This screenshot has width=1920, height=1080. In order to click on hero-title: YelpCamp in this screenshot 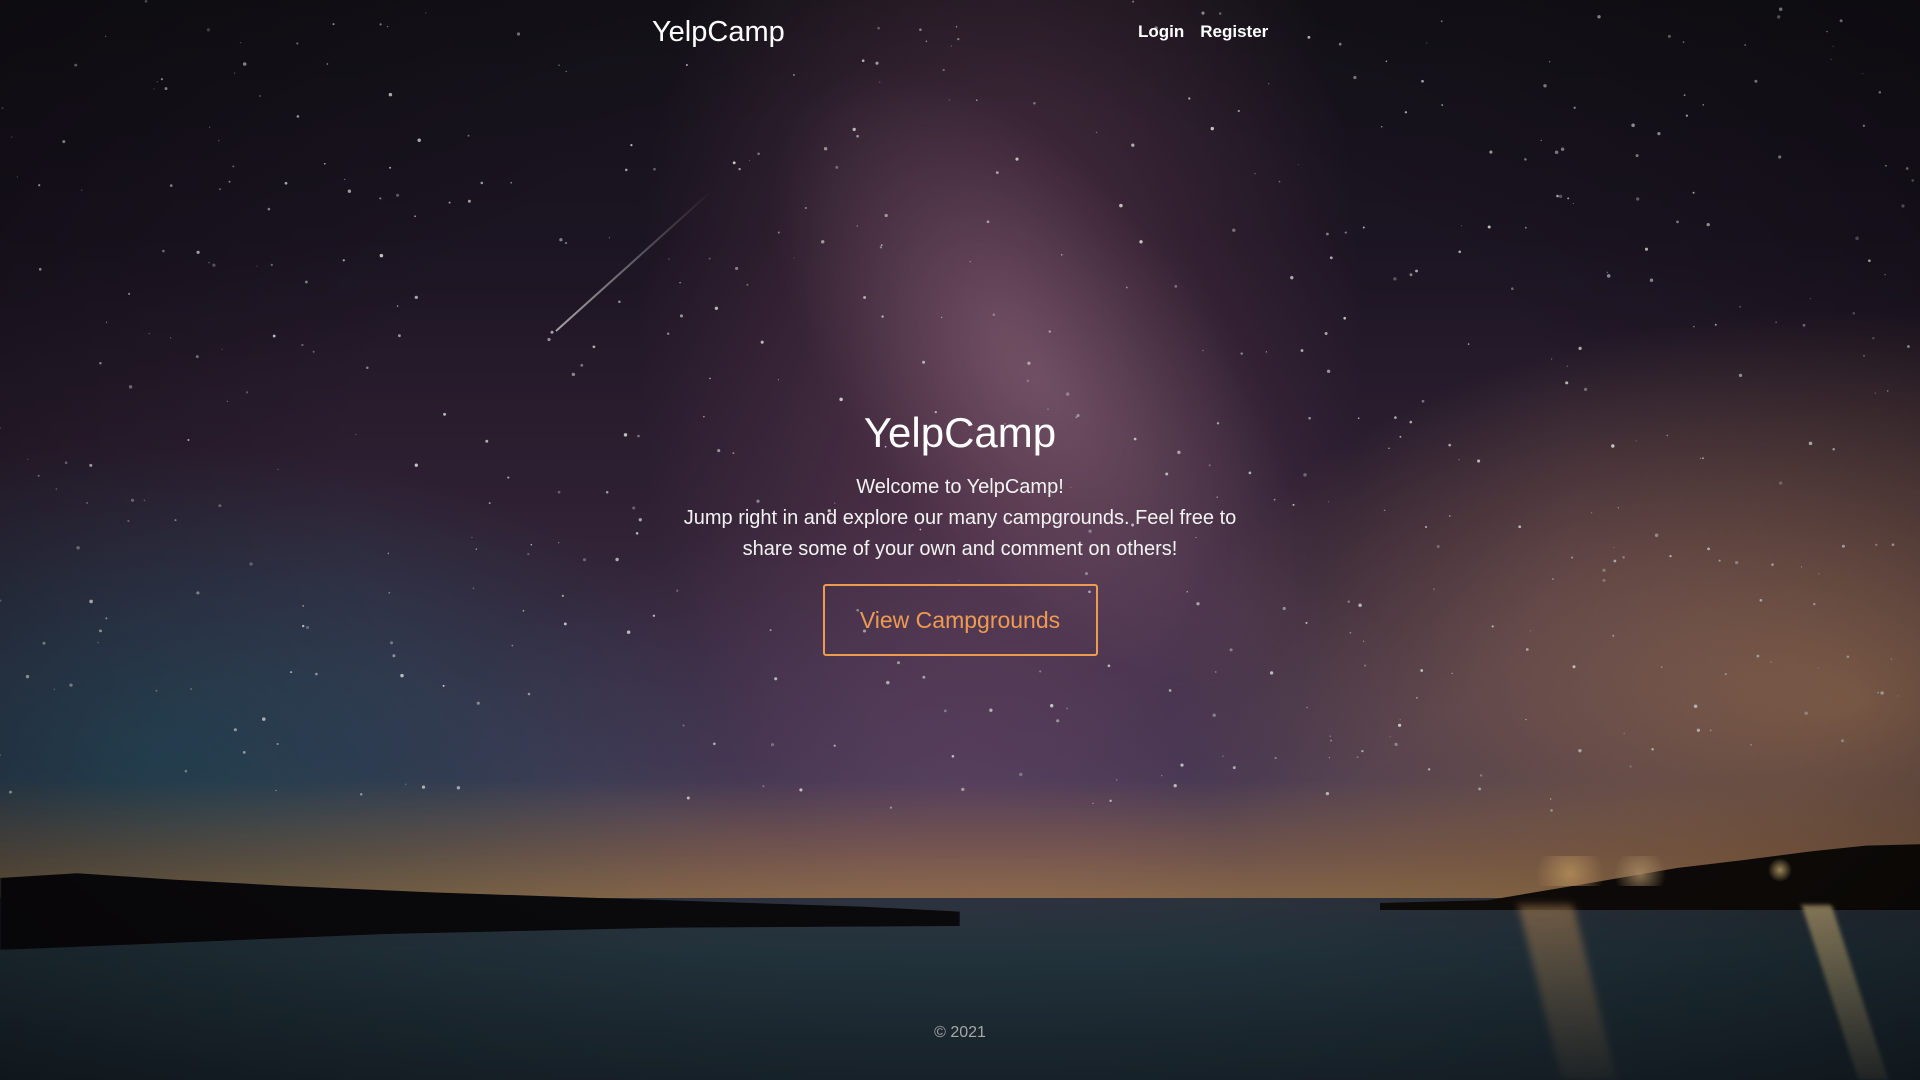, I will do `click(960, 432)`.